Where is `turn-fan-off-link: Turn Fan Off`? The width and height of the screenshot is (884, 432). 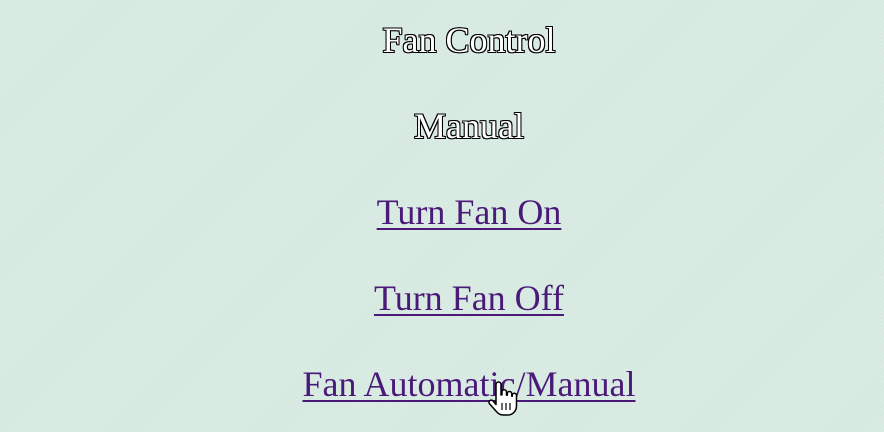
turn-fan-off-link: Turn Fan Off is located at coordinates (469, 298).